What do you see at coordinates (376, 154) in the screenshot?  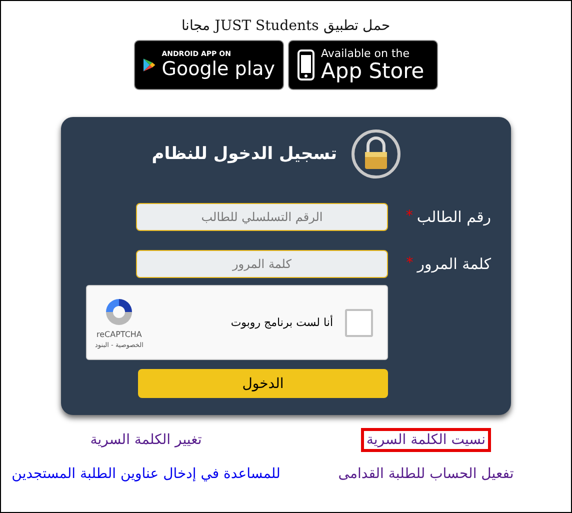 I see `padlock-icon` at bounding box center [376, 154].